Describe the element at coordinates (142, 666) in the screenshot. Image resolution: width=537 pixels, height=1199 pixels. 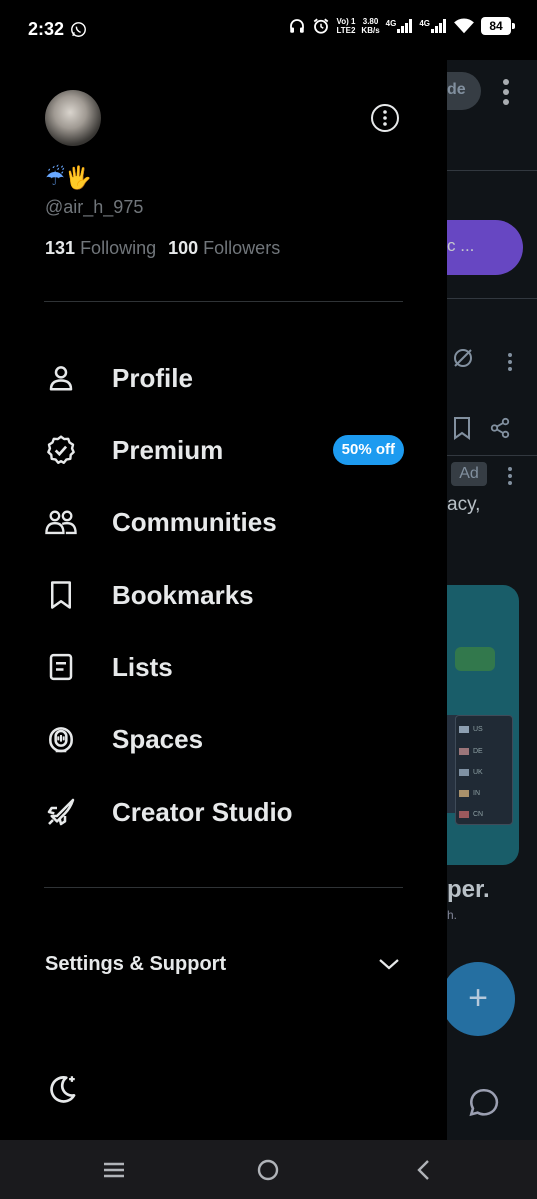
I see `menu-label: Lists` at that location.